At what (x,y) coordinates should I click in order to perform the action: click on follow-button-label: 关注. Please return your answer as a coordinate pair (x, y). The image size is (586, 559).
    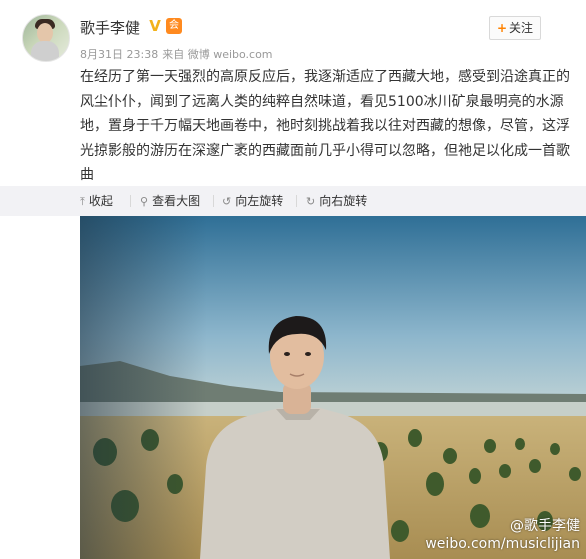
    Looking at the image, I should click on (521, 28).